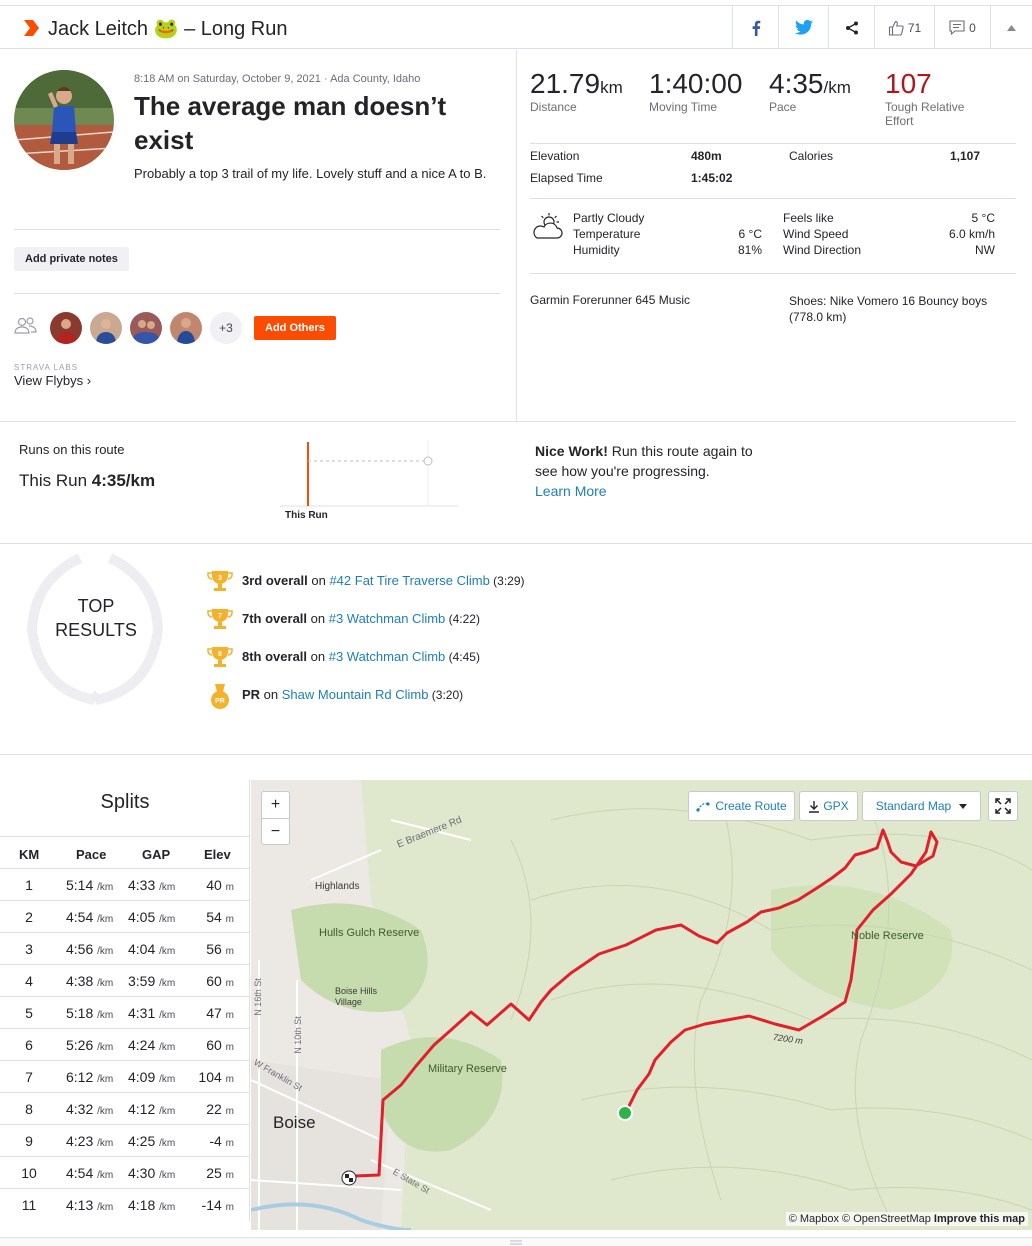 The width and height of the screenshot is (1032, 1246). I want to click on split-pace: 4:56 /km, so click(90, 949).